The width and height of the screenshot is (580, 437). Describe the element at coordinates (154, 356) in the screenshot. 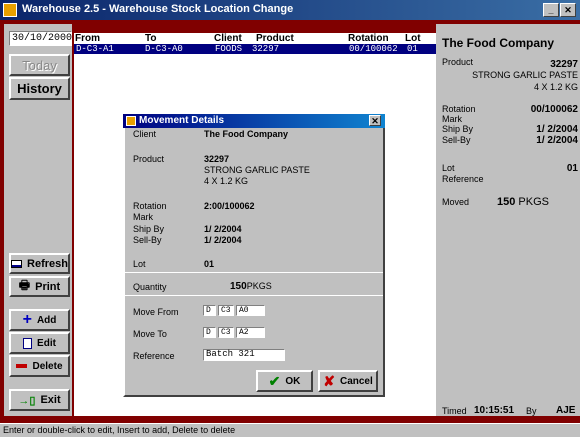

I see `dlg-reference-label: Reference` at that location.